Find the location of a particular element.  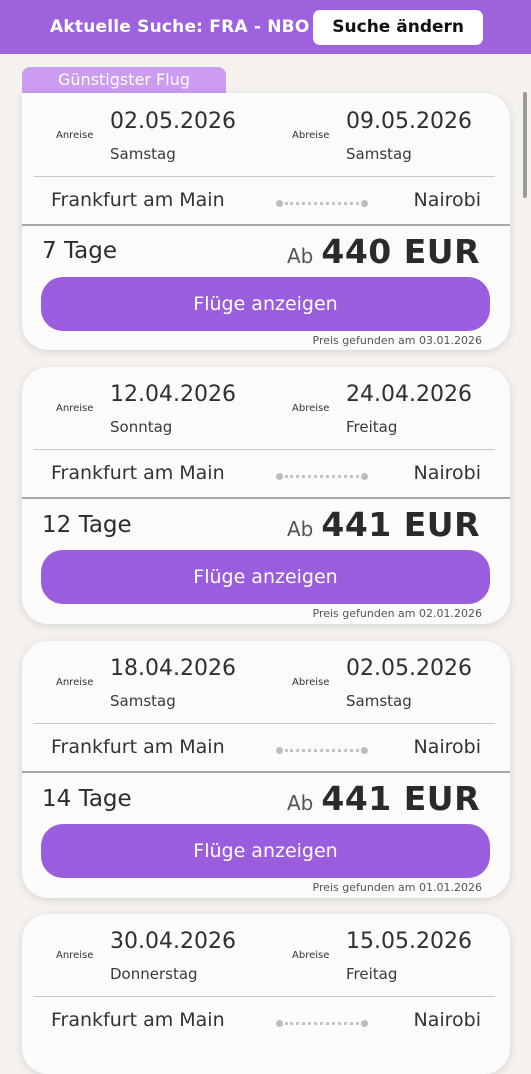

departure-date: 18.04.2026 is located at coordinates (173, 668).